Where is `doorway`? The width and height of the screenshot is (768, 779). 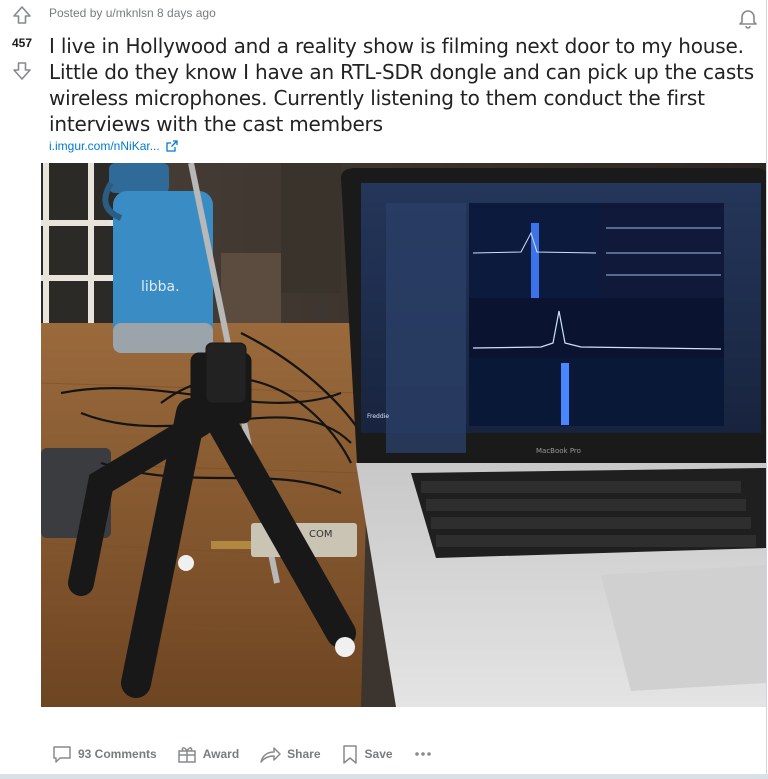 doorway is located at coordinates (311, 228).